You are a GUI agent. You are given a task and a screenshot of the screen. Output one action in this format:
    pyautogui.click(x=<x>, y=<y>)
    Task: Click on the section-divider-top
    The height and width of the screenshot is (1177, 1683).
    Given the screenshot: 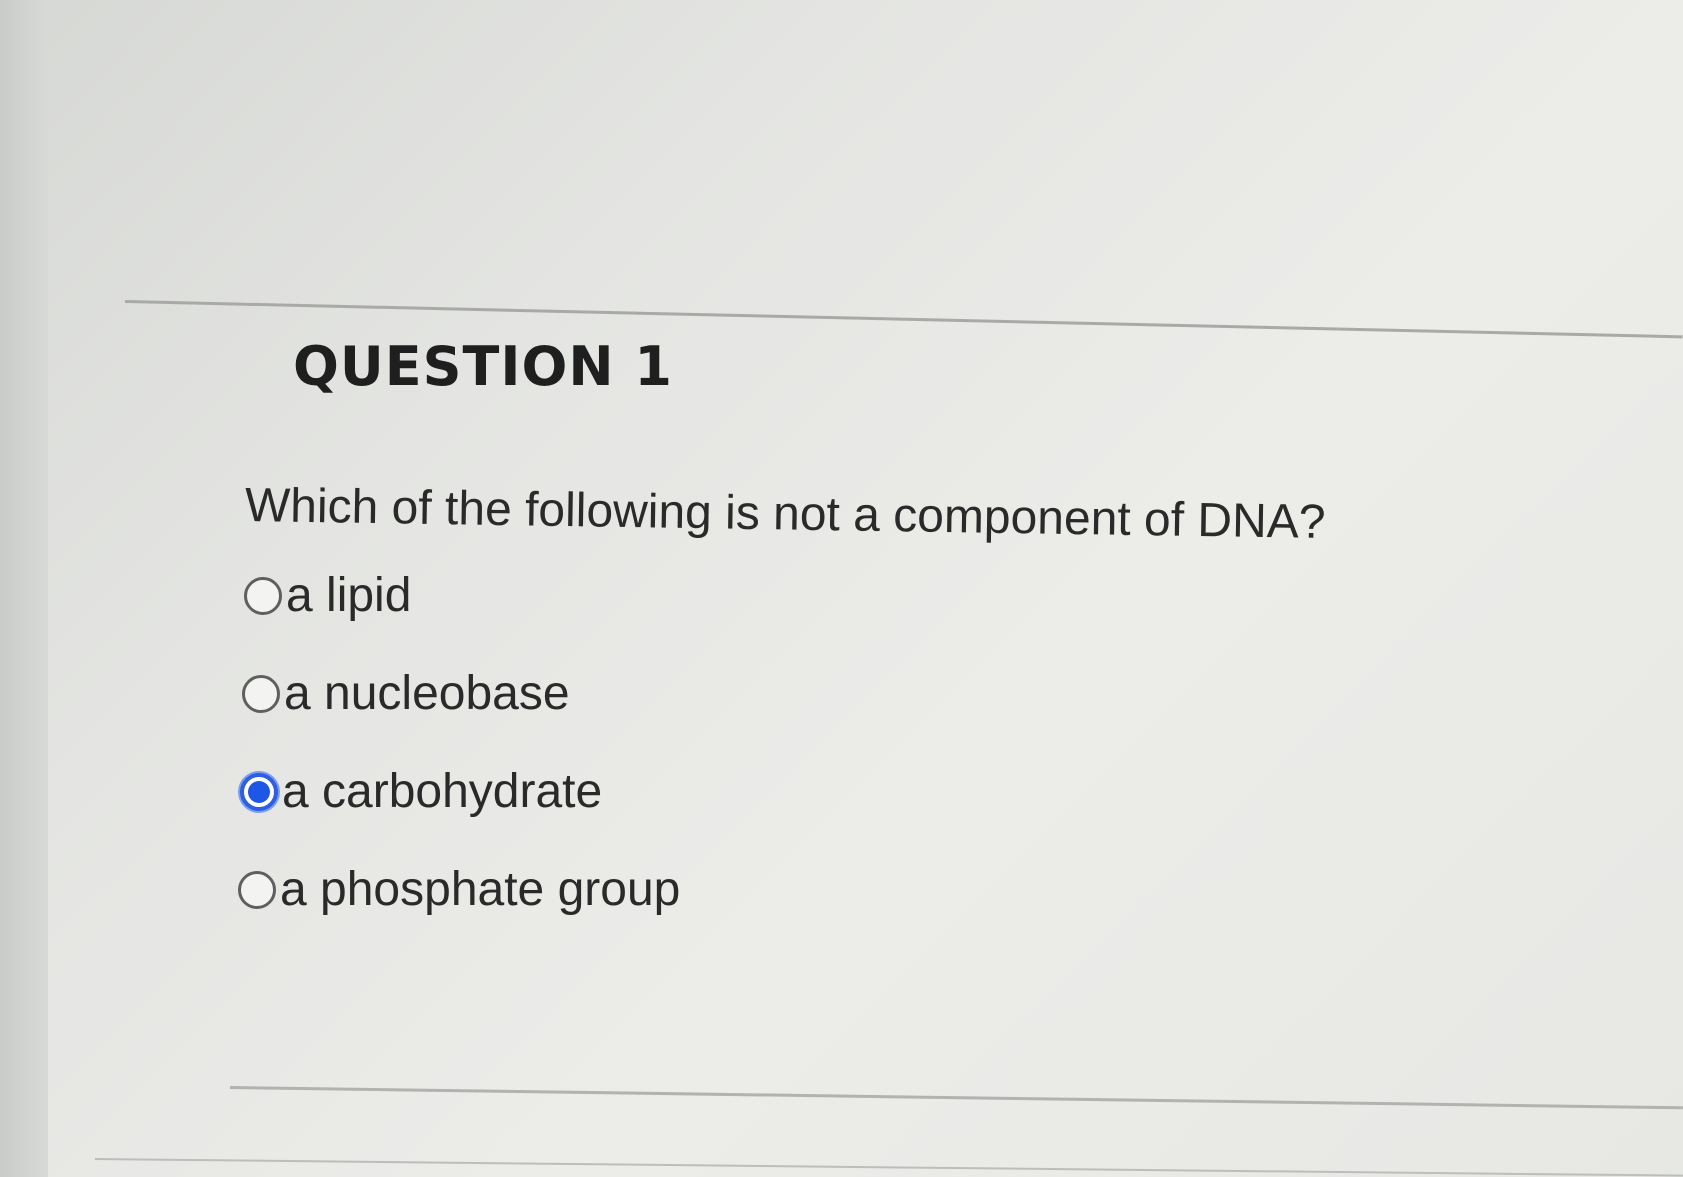 What is the action you would take?
    pyautogui.click(x=903, y=319)
    